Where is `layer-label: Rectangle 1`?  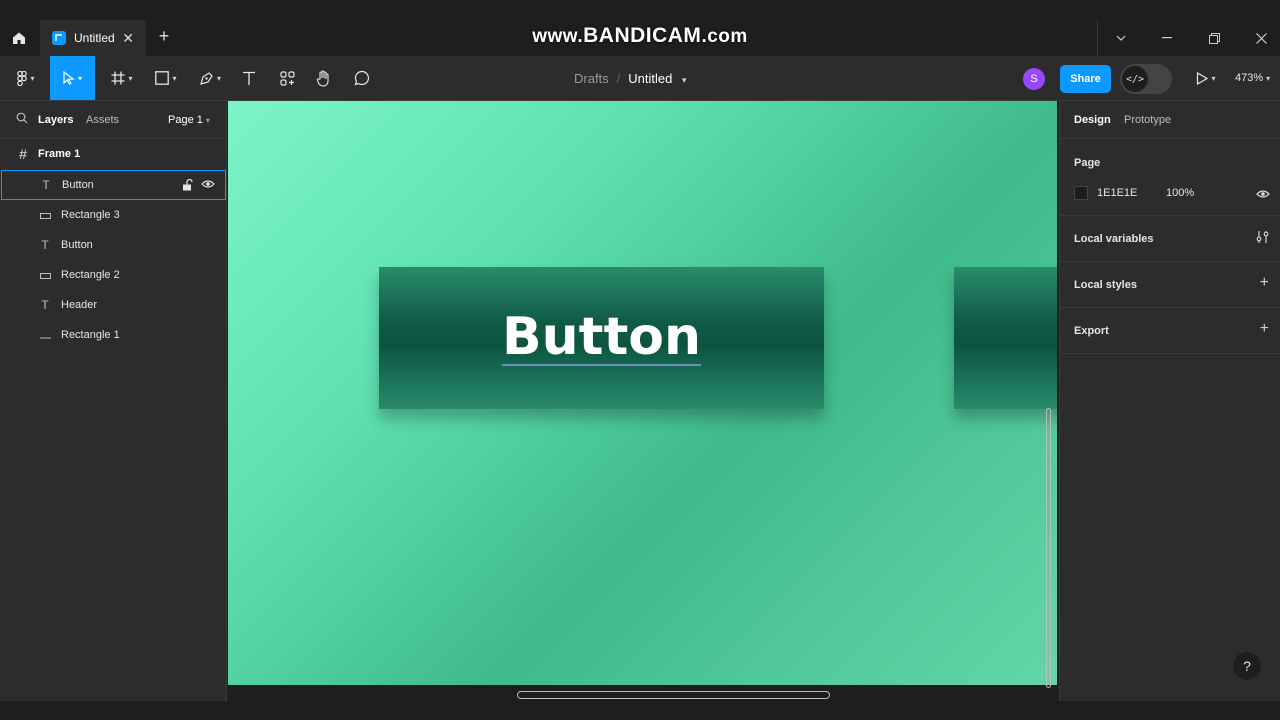
layer-label: Rectangle 1 is located at coordinates (90, 335).